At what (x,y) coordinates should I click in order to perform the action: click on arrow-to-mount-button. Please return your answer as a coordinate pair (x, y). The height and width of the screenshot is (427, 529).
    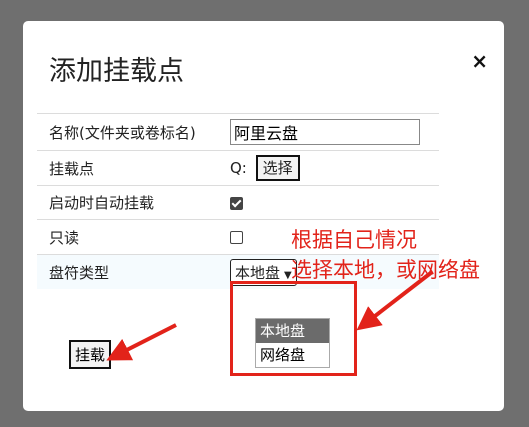
    Looking at the image, I should click on (141, 342).